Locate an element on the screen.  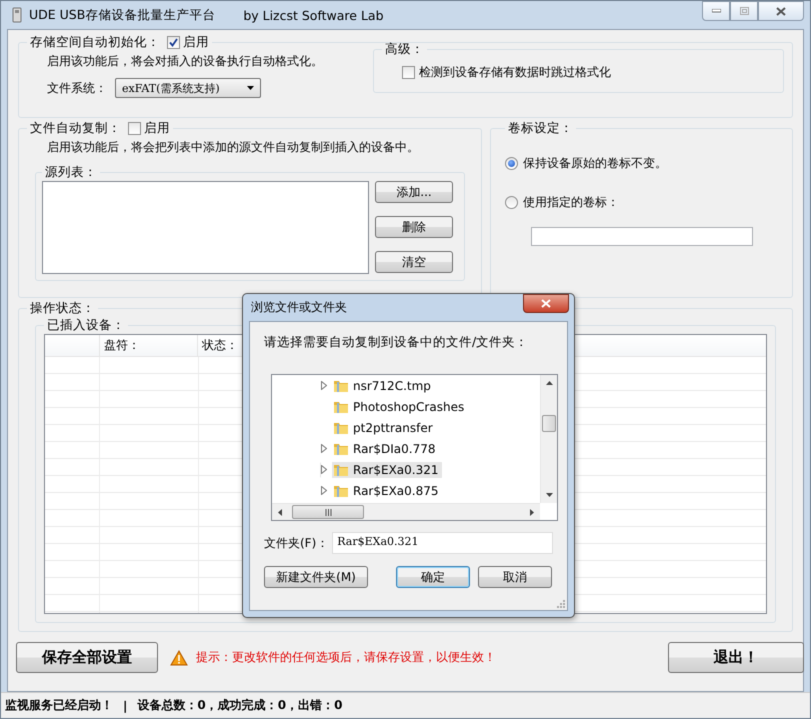
tree-item: Rar$EXa0.875 is located at coordinates (381, 490).